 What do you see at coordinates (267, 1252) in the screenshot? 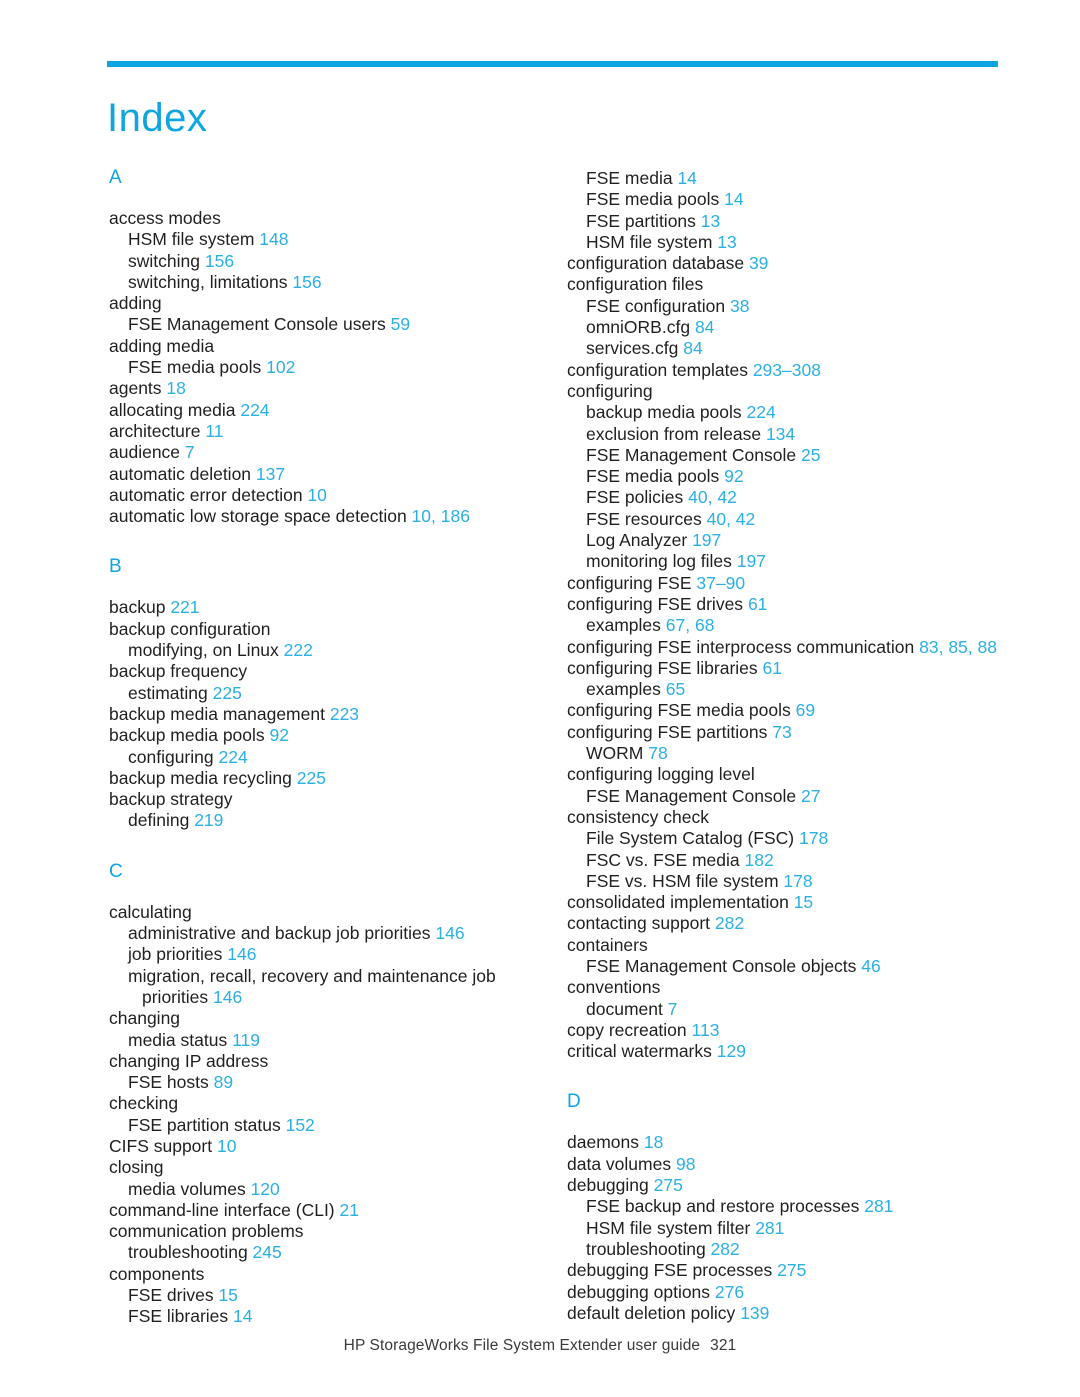
I see `index-entry-page-number: 245` at bounding box center [267, 1252].